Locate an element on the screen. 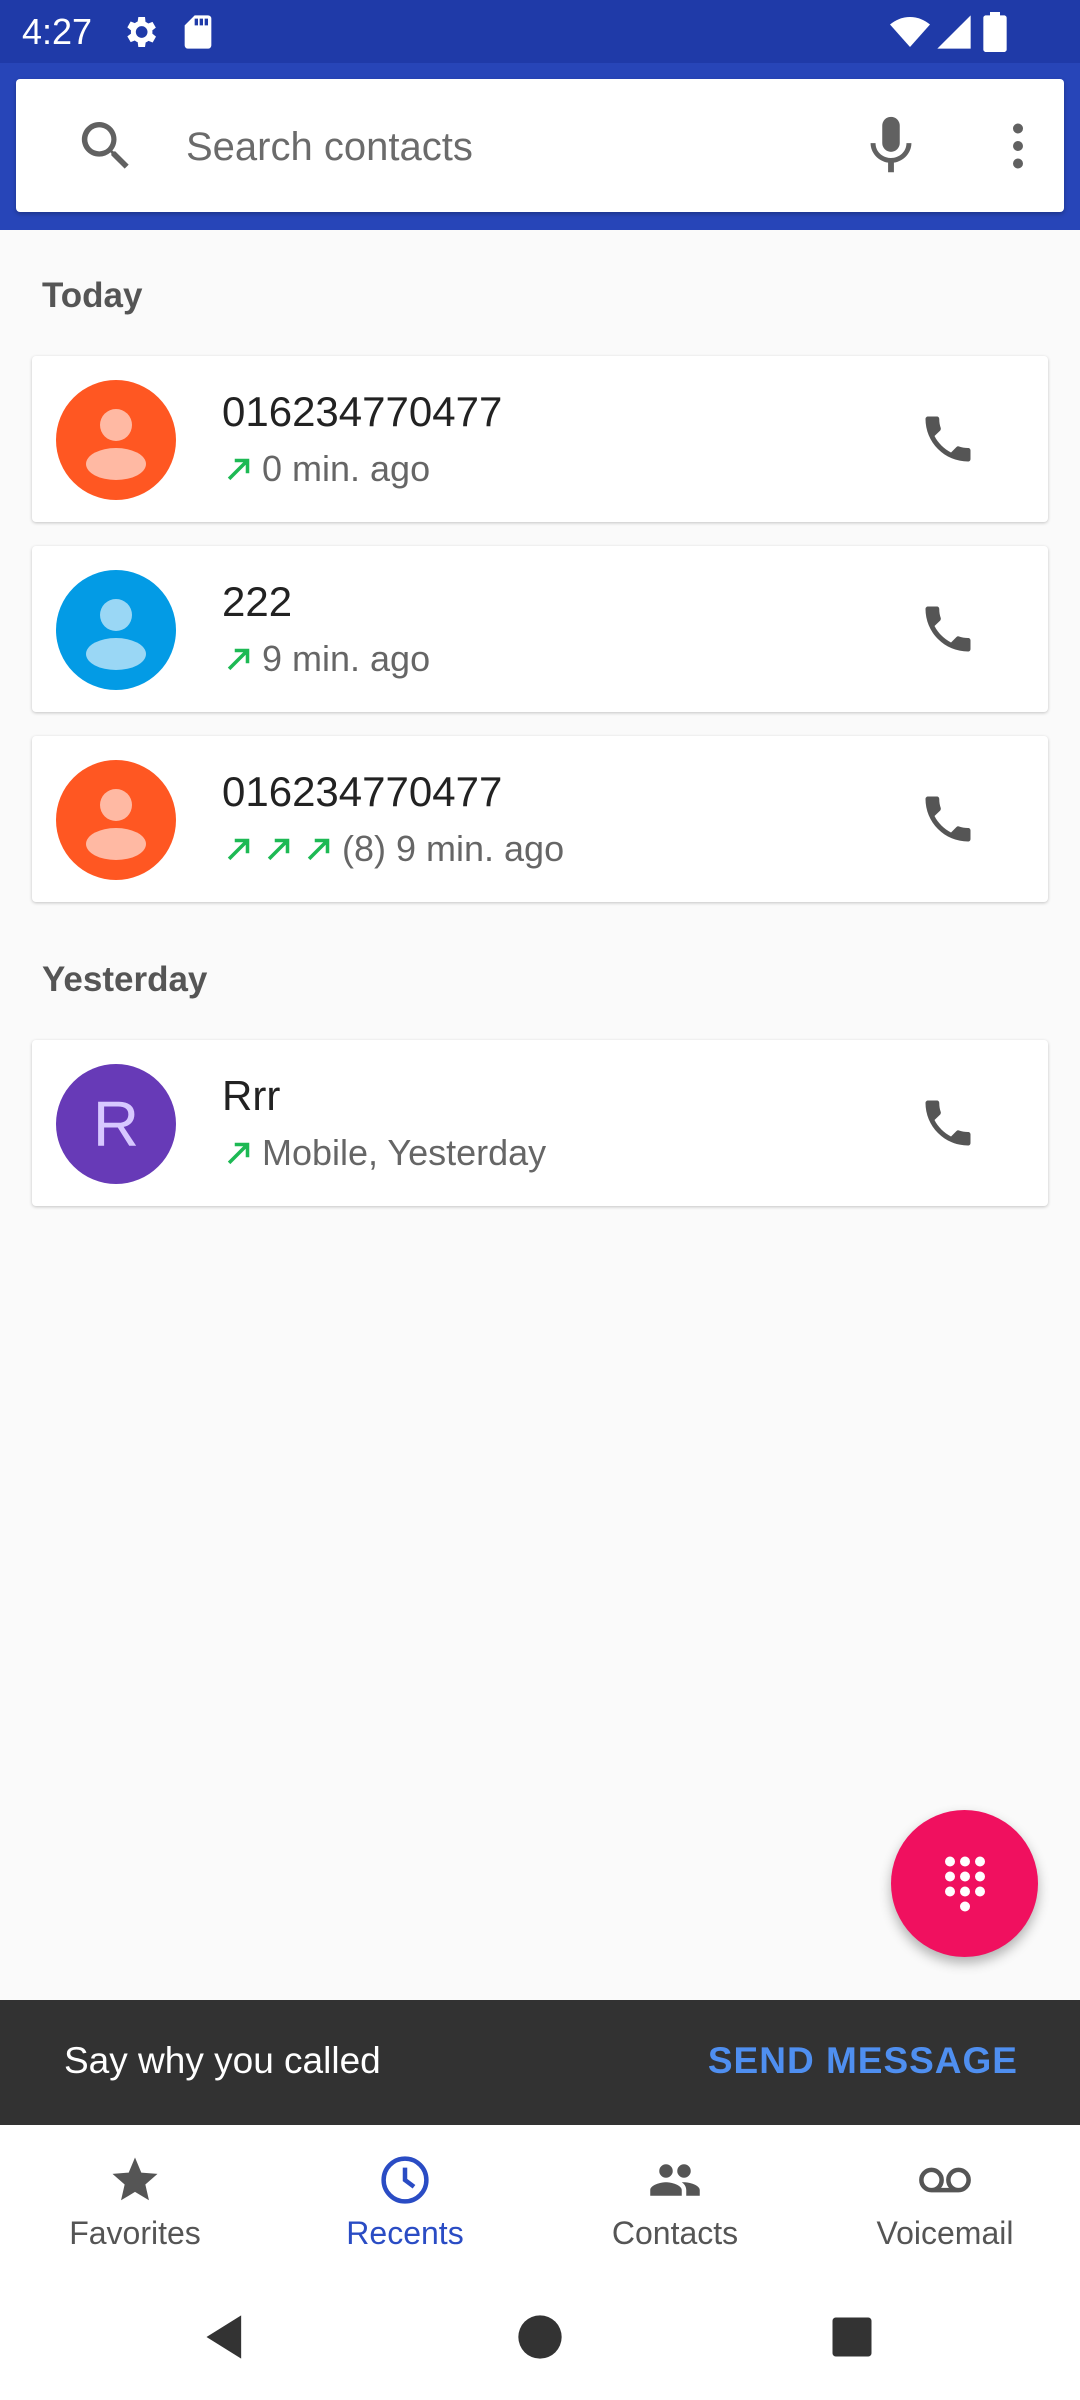  bottom-navigation: Favorites Recents Contacts Voicemail is located at coordinates (540, 2199).